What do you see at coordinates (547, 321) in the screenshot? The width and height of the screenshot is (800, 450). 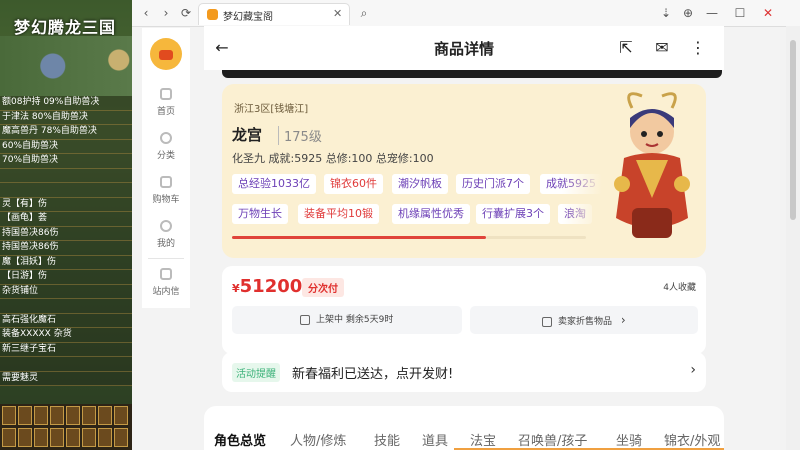 I see `store-icon` at bounding box center [547, 321].